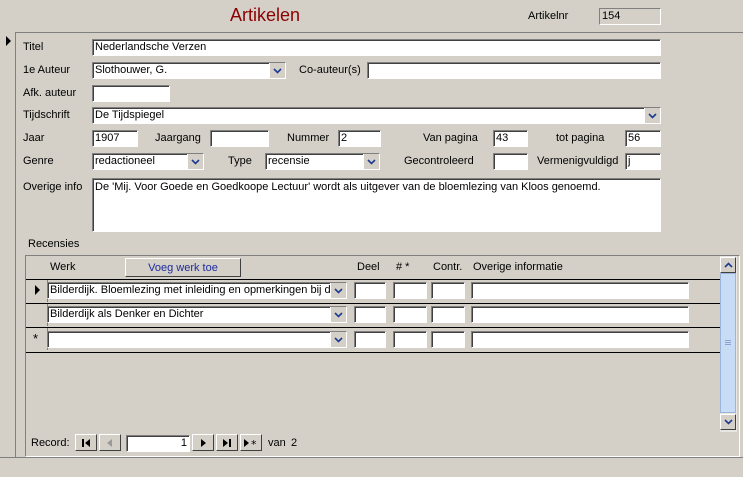 The height and width of the screenshot is (477, 743). What do you see at coordinates (131, 93) in the screenshot?
I see `afk-field` at bounding box center [131, 93].